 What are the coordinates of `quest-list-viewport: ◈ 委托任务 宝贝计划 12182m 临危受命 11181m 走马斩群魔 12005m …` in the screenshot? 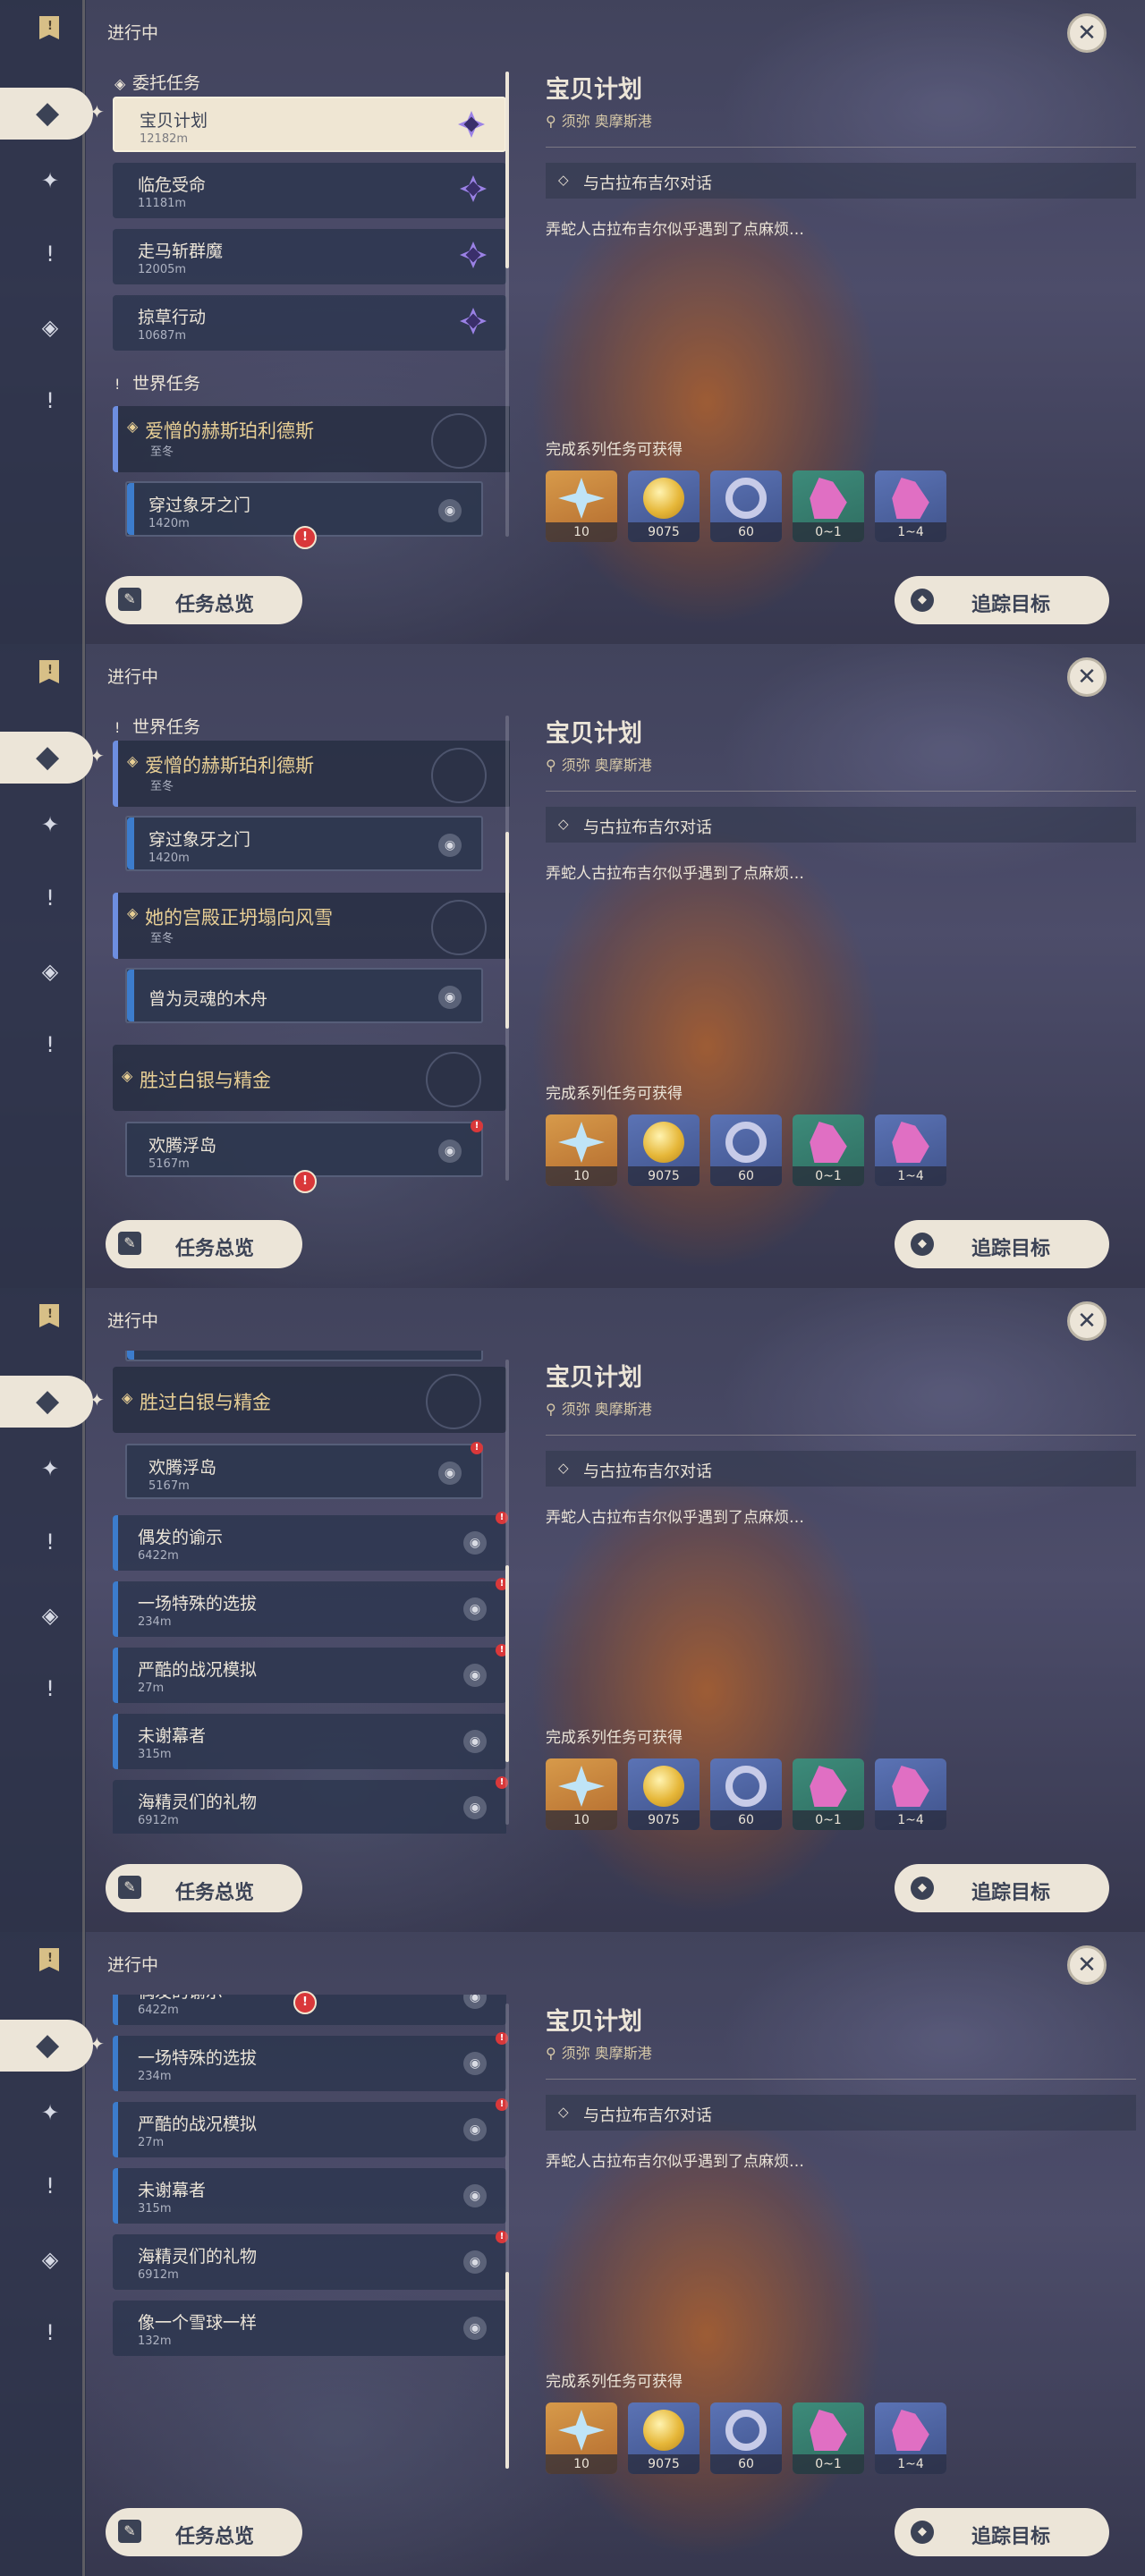 It's located at (304, 304).